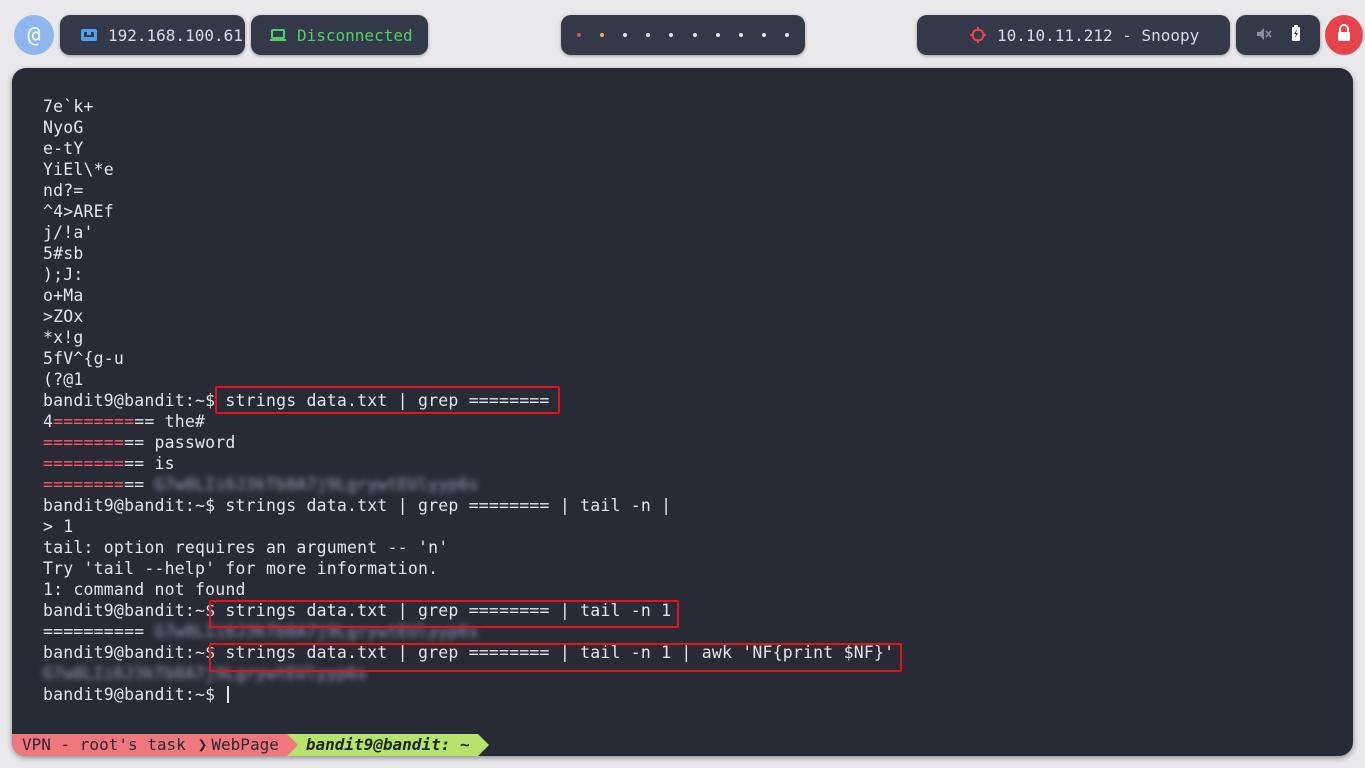 The image size is (1365, 768). I want to click on terminal-line: j/!a', so click(468, 232).